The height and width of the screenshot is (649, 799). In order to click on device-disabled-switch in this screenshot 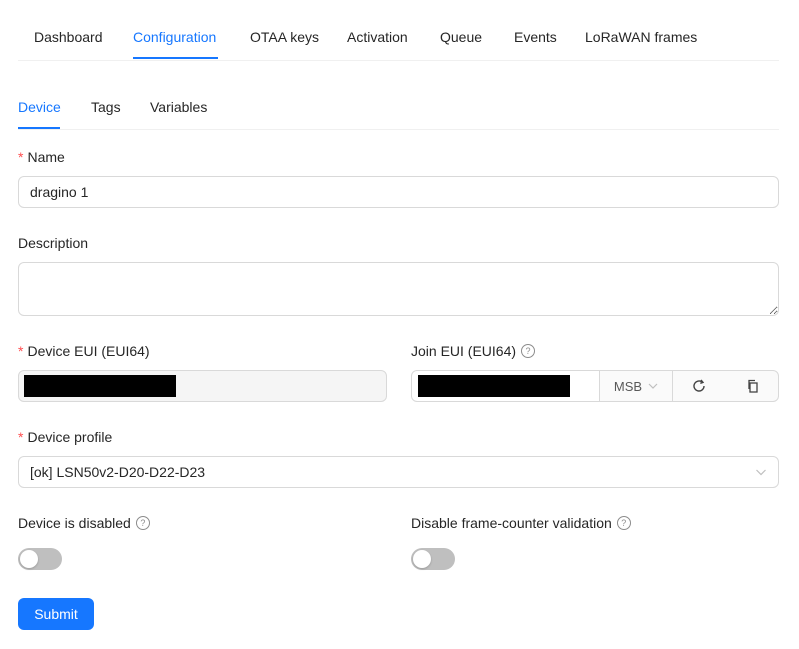, I will do `click(40, 559)`.